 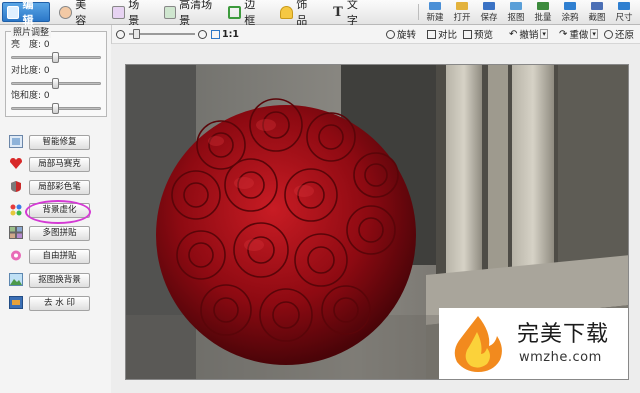 I want to click on preview-button: 预览, so click(x=478, y=34).